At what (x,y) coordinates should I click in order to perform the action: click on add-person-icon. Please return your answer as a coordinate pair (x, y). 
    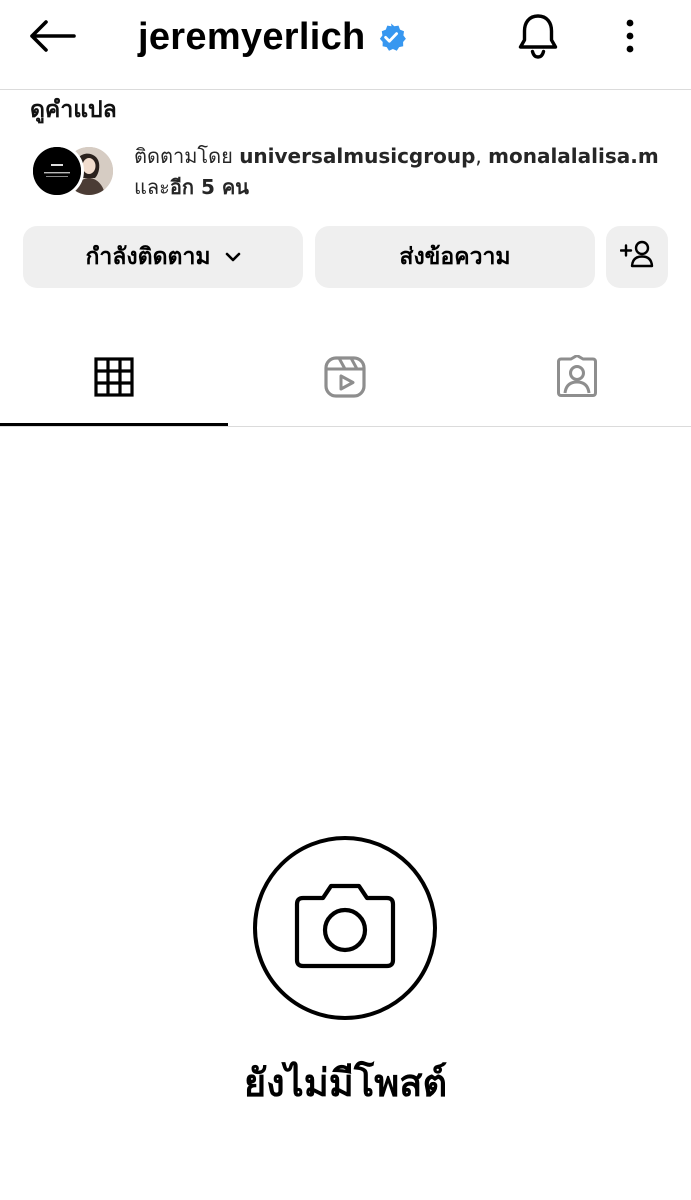
    Looking at the image, I should click on (636, 257).